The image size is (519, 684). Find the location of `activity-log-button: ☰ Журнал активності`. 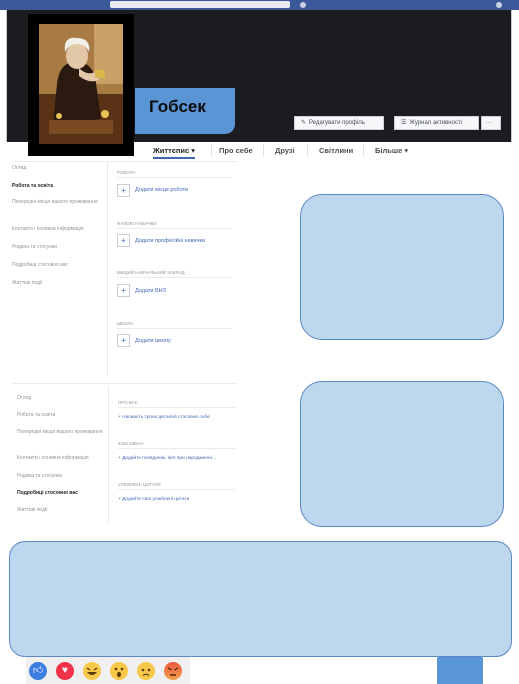

activity-log-button: ☰ Журнал активності is located at coordinates (436, 123).